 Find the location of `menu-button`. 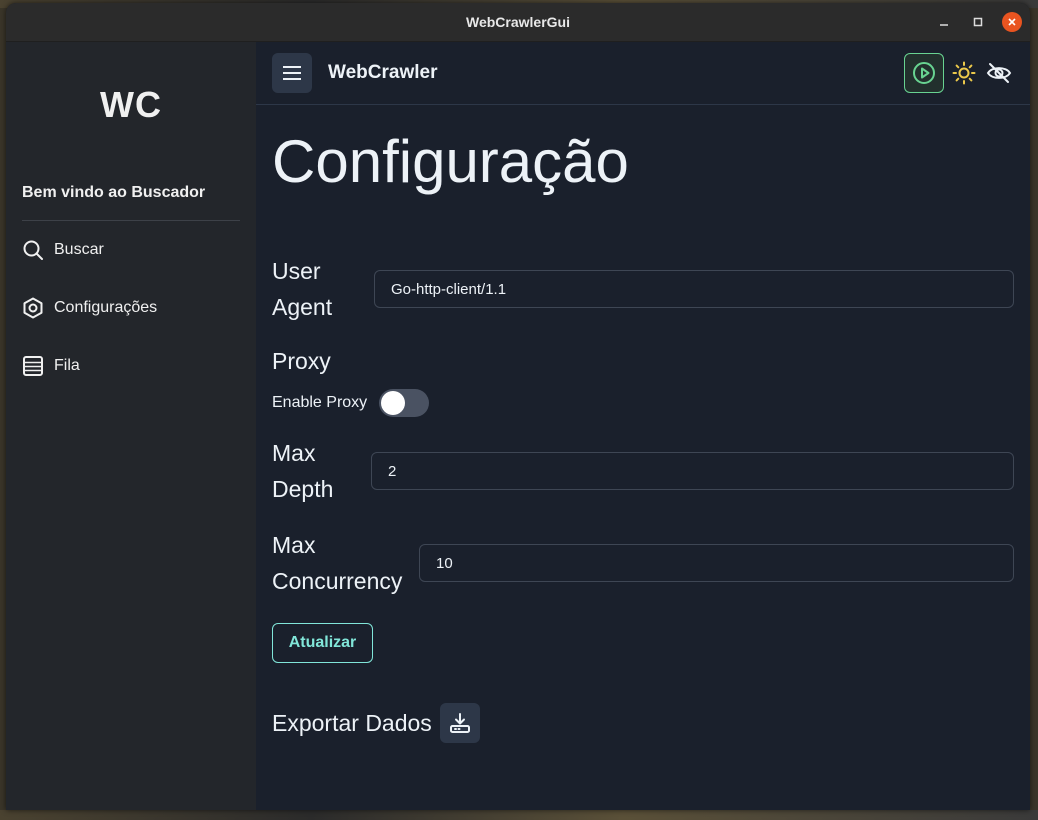

menu-button is located at coordinates (292, 73).